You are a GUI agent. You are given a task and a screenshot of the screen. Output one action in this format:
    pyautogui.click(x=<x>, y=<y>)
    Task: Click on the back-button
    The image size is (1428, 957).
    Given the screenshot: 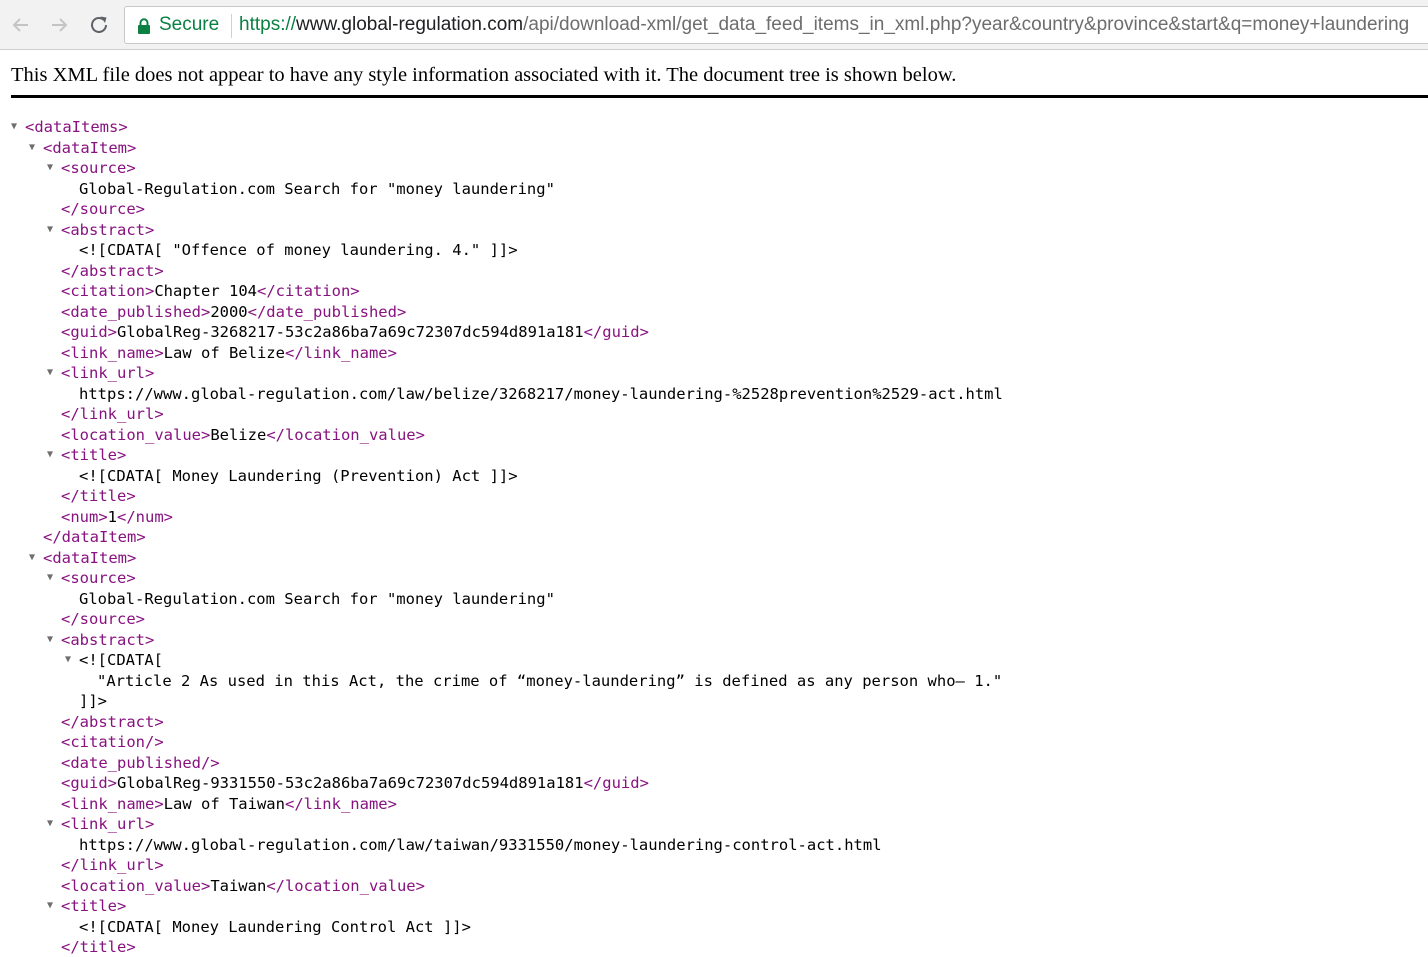 What is the action you would take?
    pyautogui.click(x=21, y=25)
    